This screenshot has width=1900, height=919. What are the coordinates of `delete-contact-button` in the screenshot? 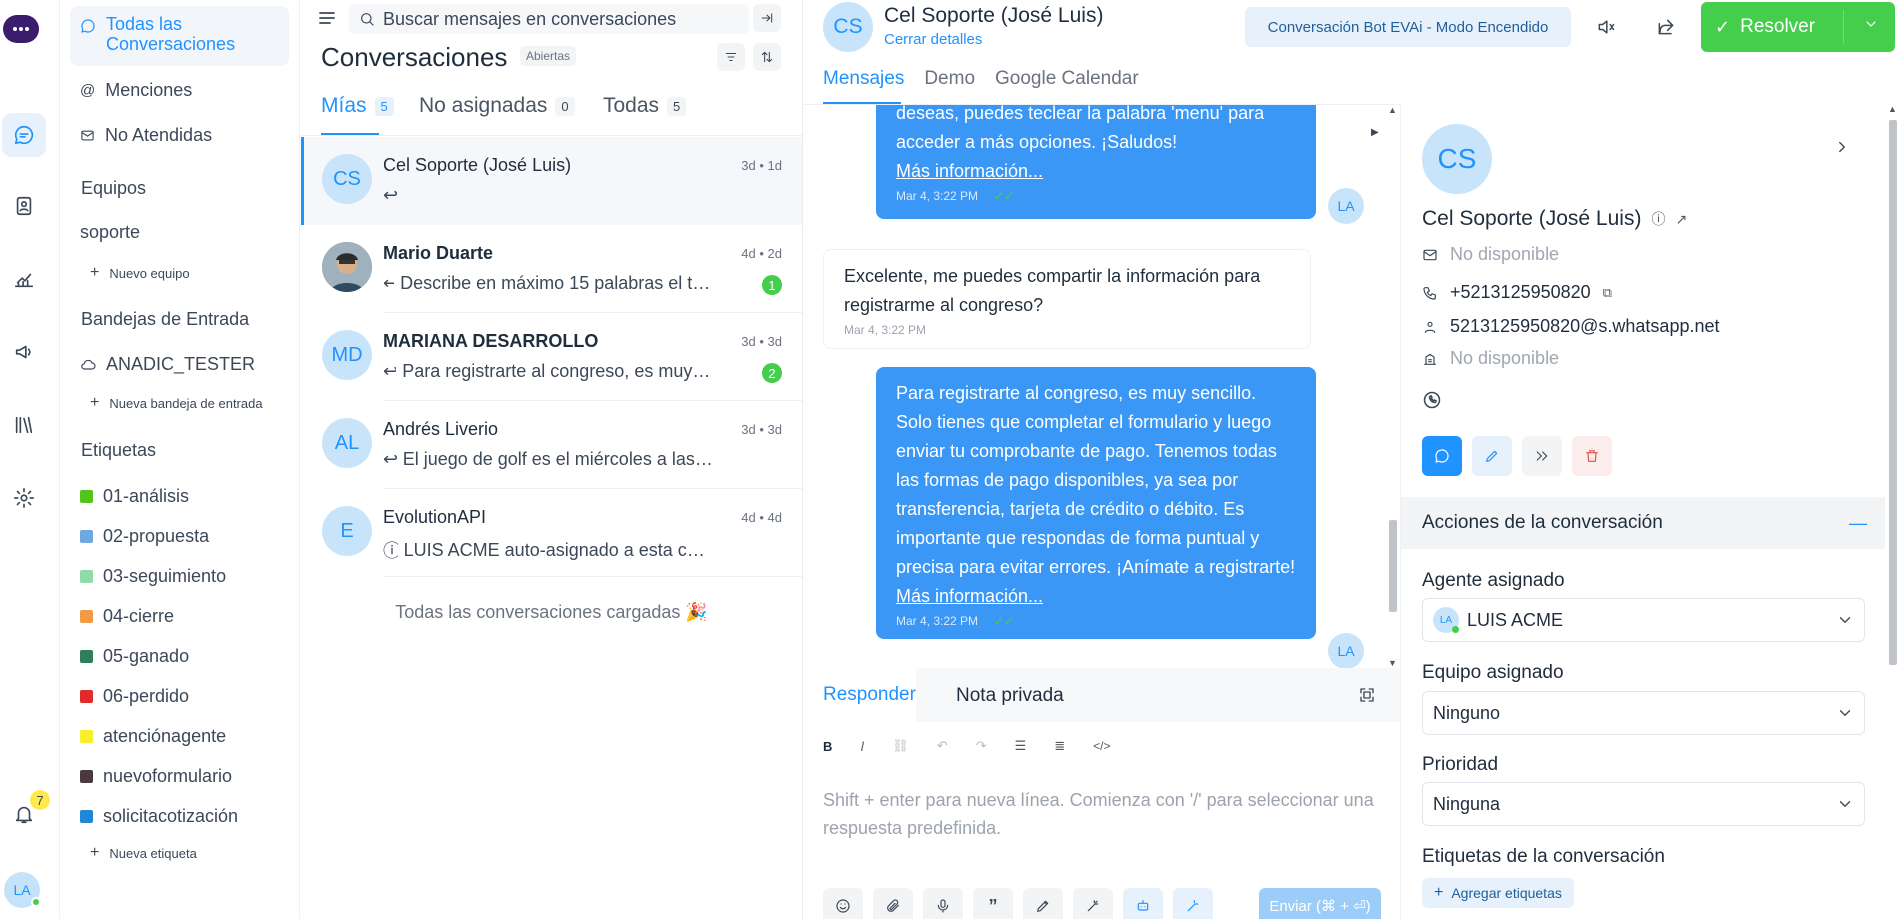 It's located at (1592, 456).